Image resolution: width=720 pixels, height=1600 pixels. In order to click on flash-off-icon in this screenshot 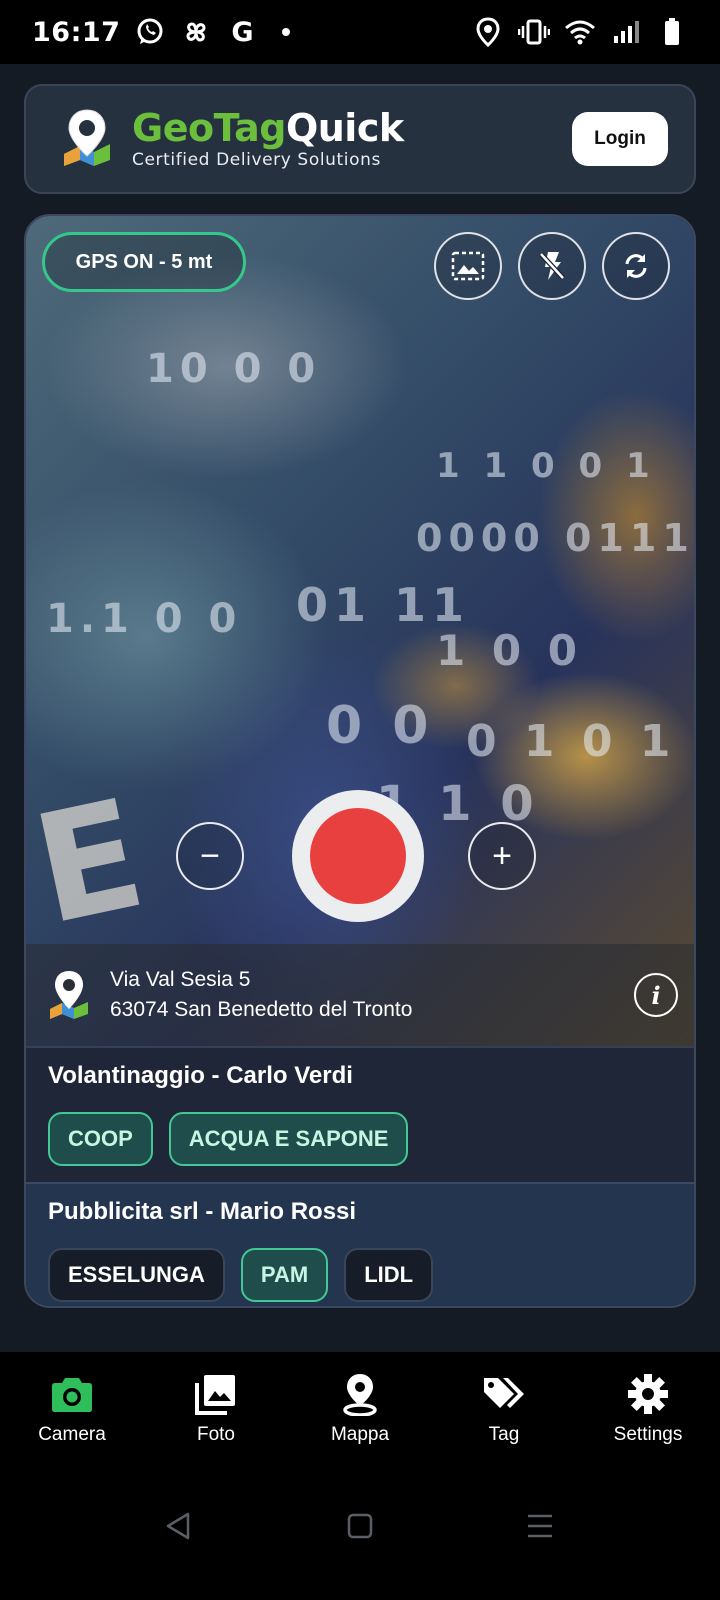, I will do `click(552, 266)`.